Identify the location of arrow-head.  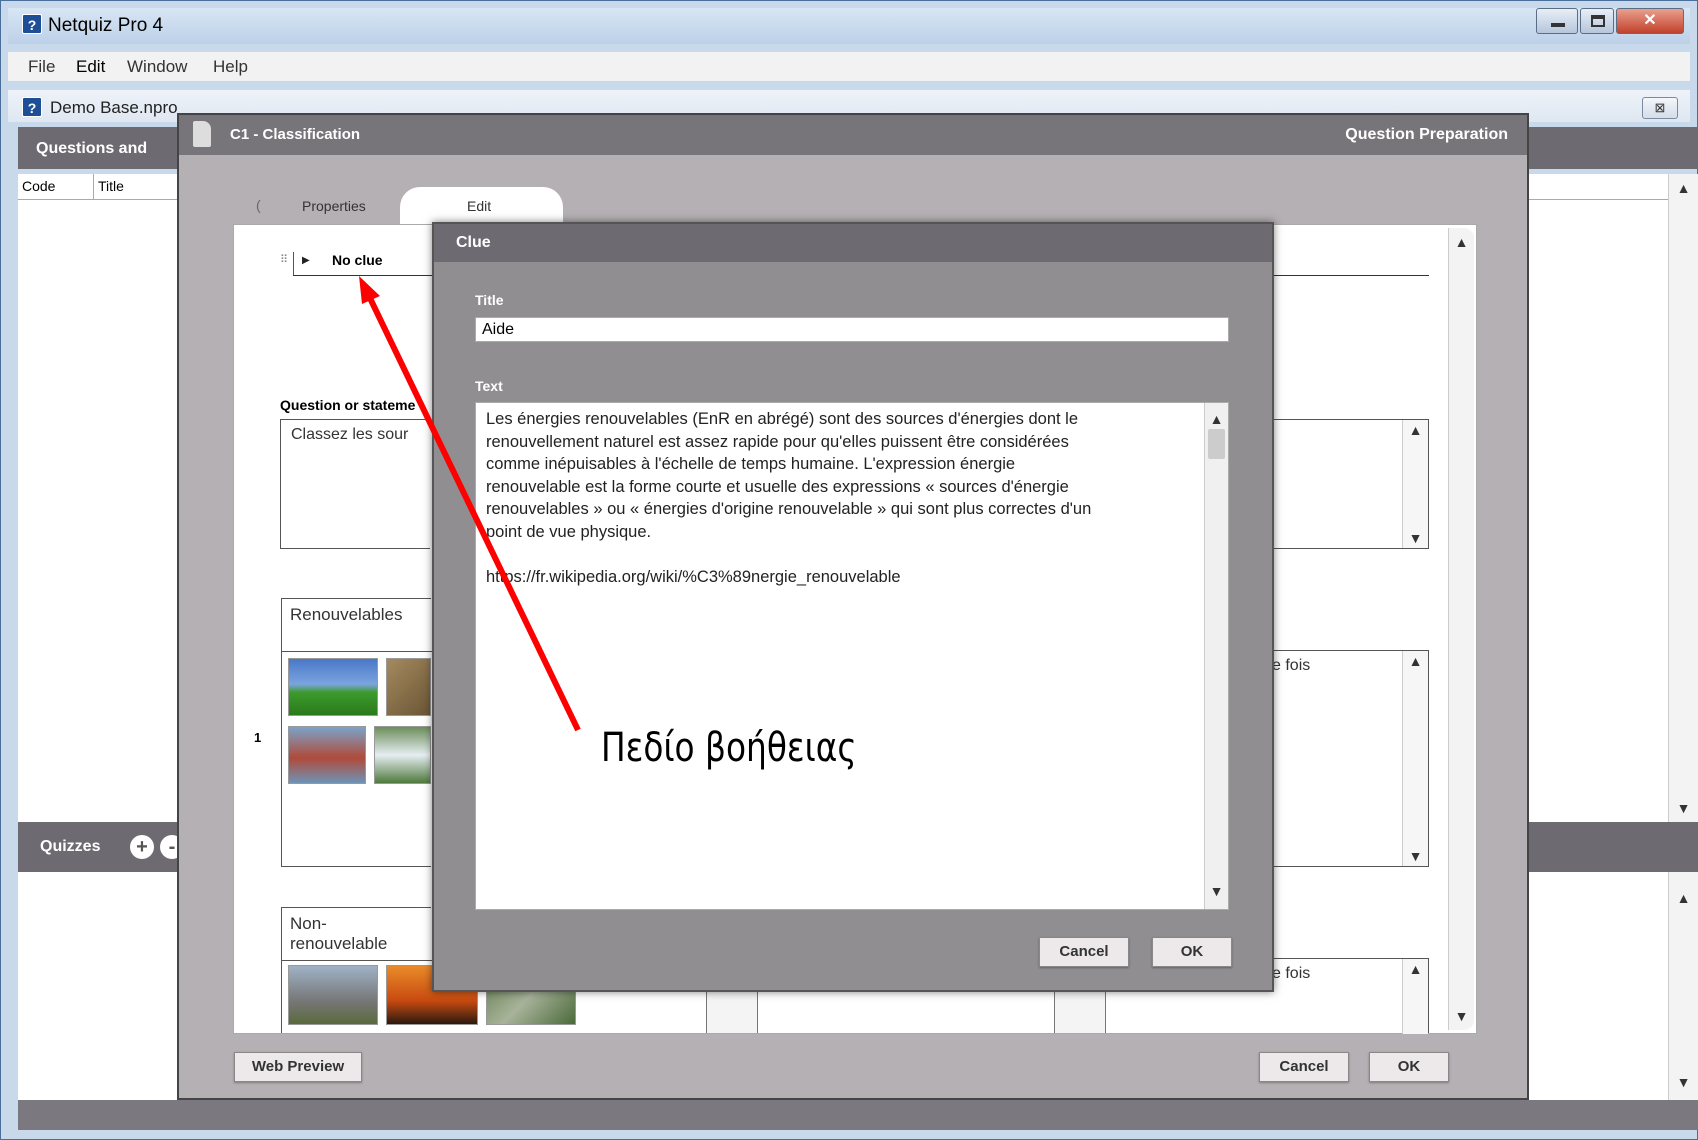
(369, 290).